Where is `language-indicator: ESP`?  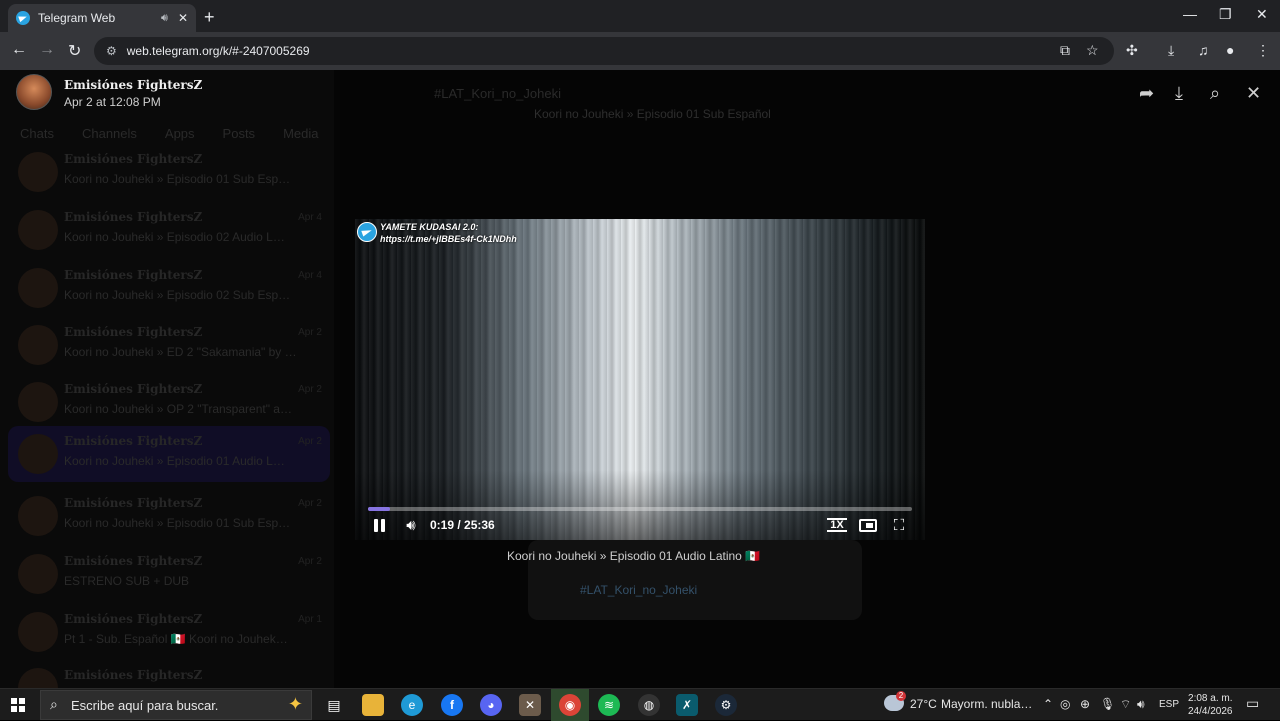 language-indicator: ESP is located at coordinates (1169, 704).